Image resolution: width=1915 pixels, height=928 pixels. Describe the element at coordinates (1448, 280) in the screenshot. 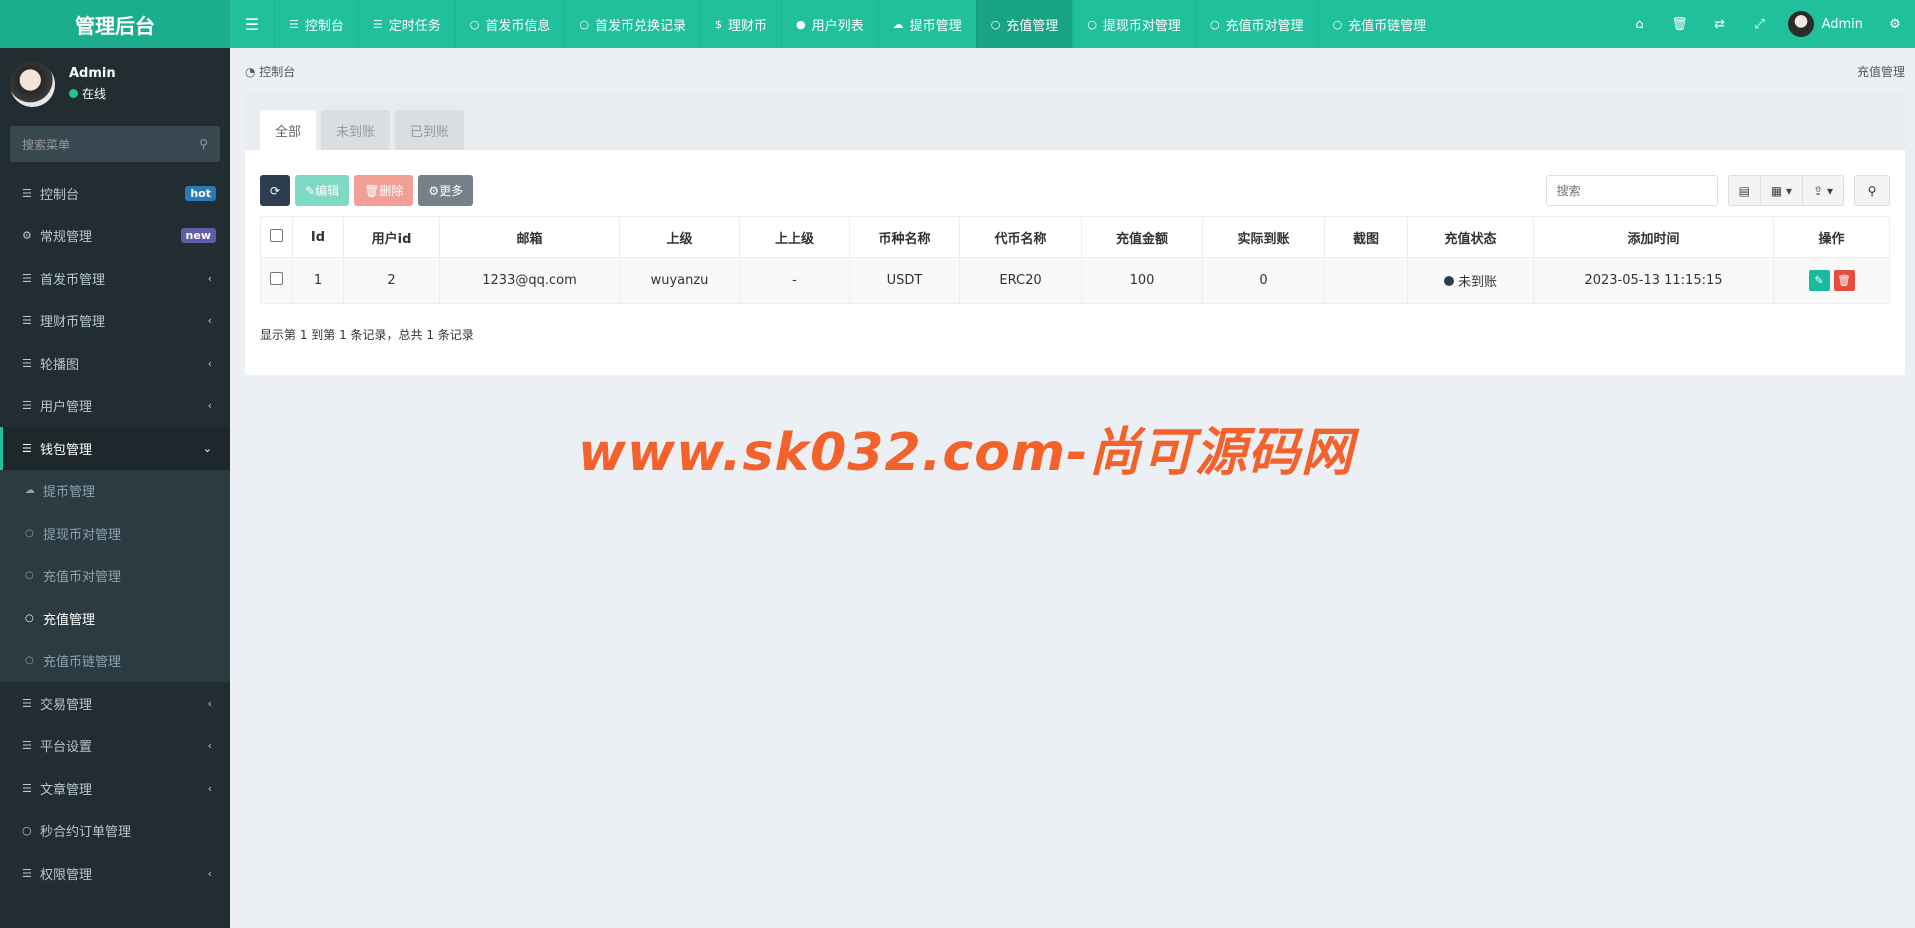

I see `status-dot-icon` at that location.